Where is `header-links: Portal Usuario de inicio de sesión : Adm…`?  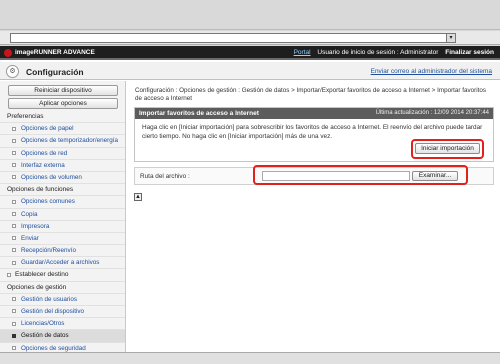
header-links: Portal Usuario de inicio de sesión : Adm… is located at coordinates (391, 52).